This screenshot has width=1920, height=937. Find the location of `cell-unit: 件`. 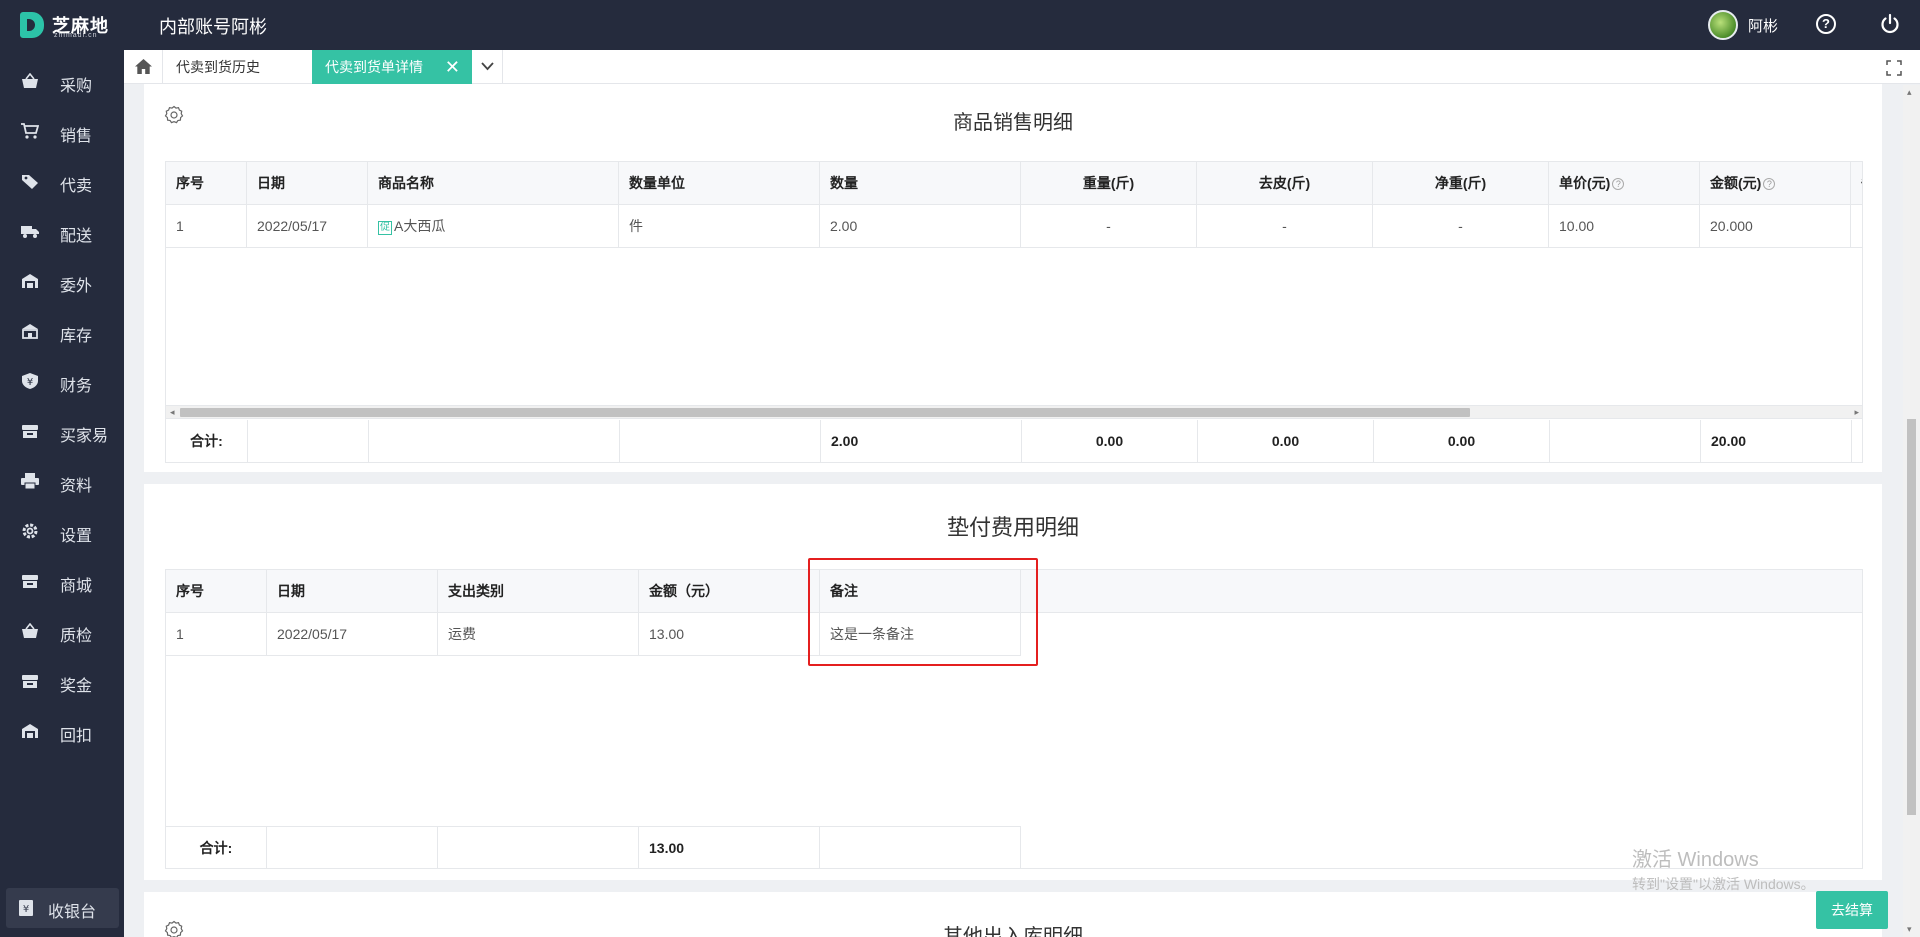

cell-unit: 件 is located at coordinates (719, 226).